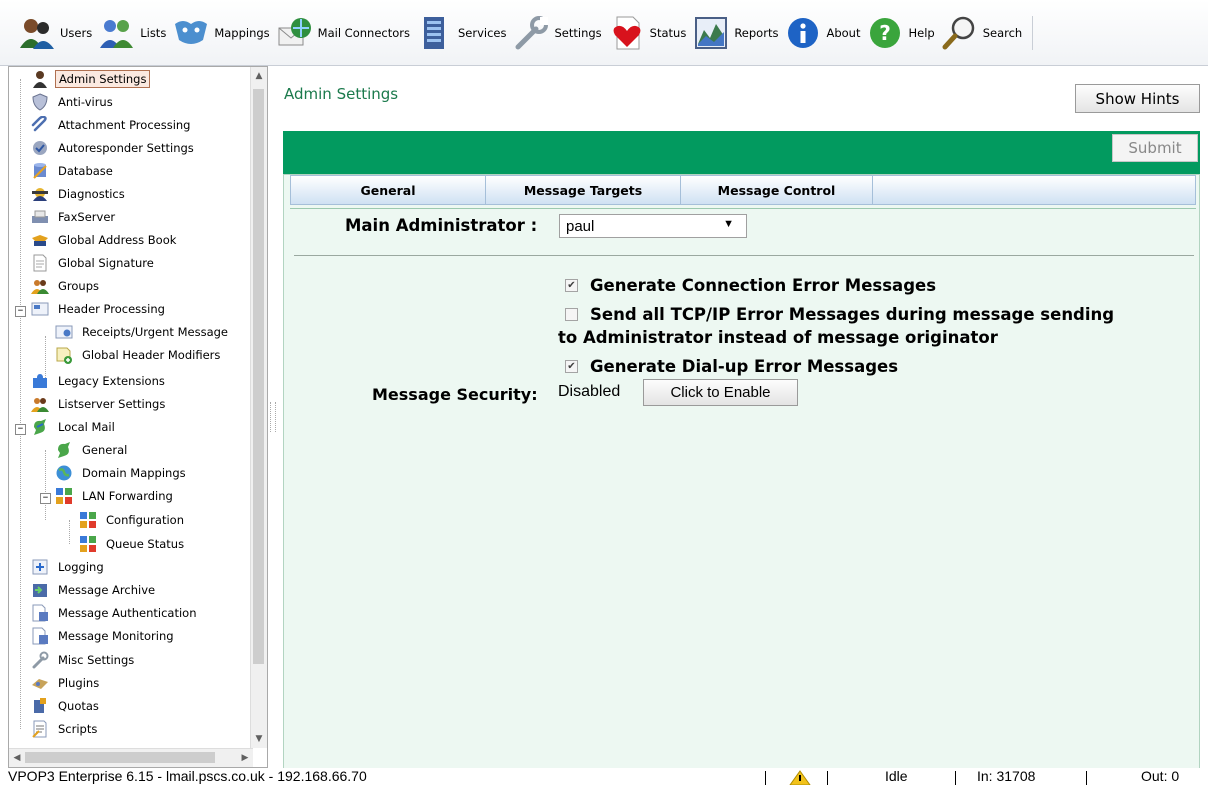 Image resolution: width=1208 pixels, height=788 pixels. I want to click on toolbar-users-button: Users, so click(55, 33).